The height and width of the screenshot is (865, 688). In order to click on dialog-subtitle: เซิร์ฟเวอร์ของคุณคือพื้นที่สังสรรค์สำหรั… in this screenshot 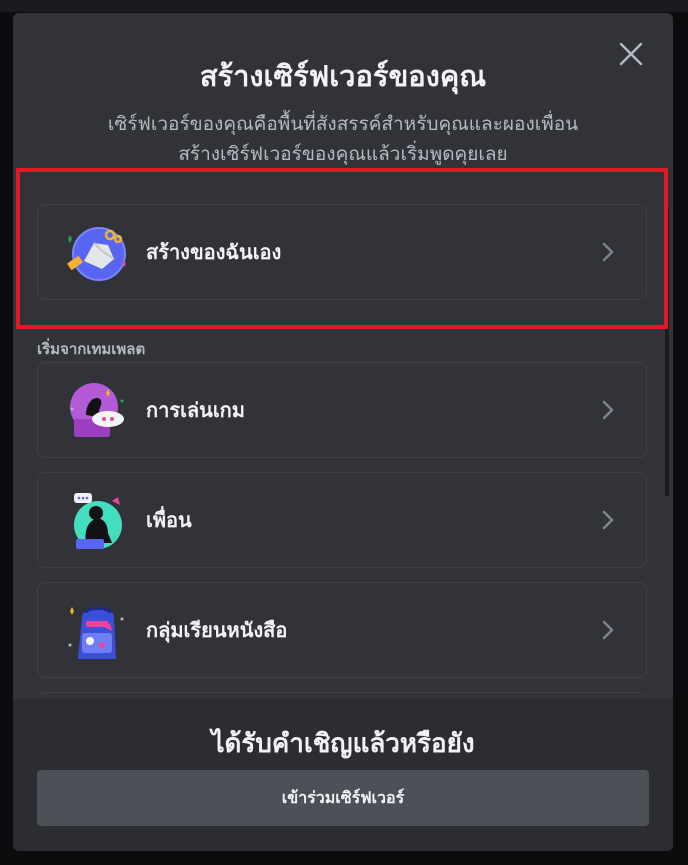, I will do `click(343, 139)`.